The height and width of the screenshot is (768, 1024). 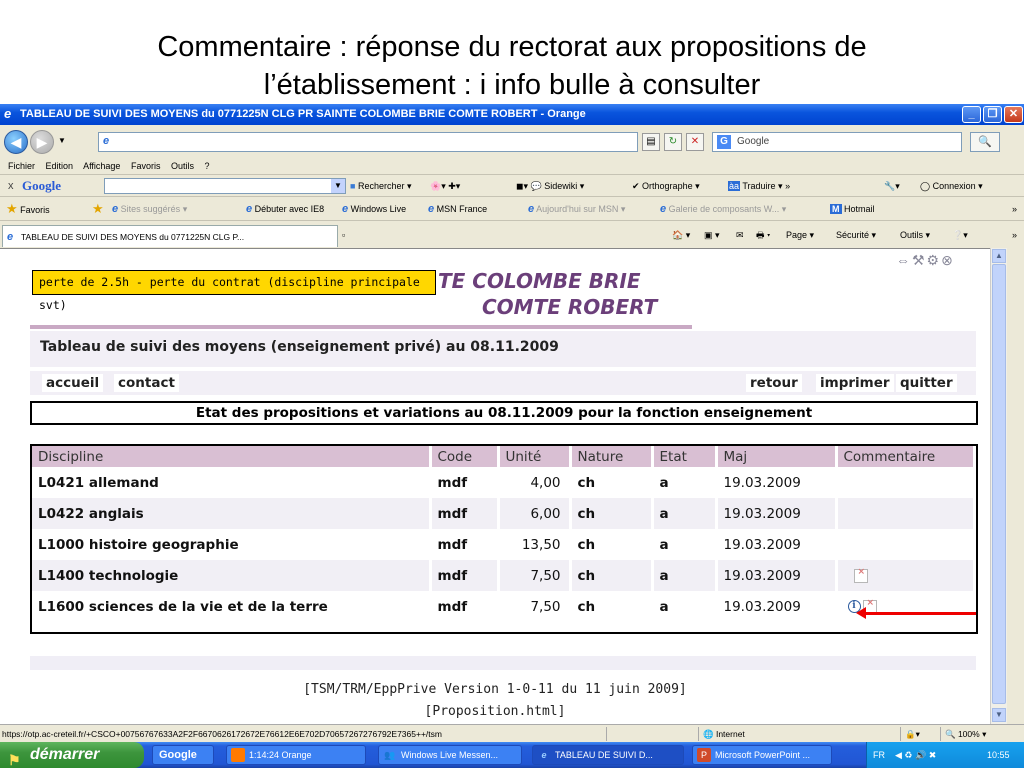 I want to click on windows-live-link: e Windows Live, so click(x=374, y=209).